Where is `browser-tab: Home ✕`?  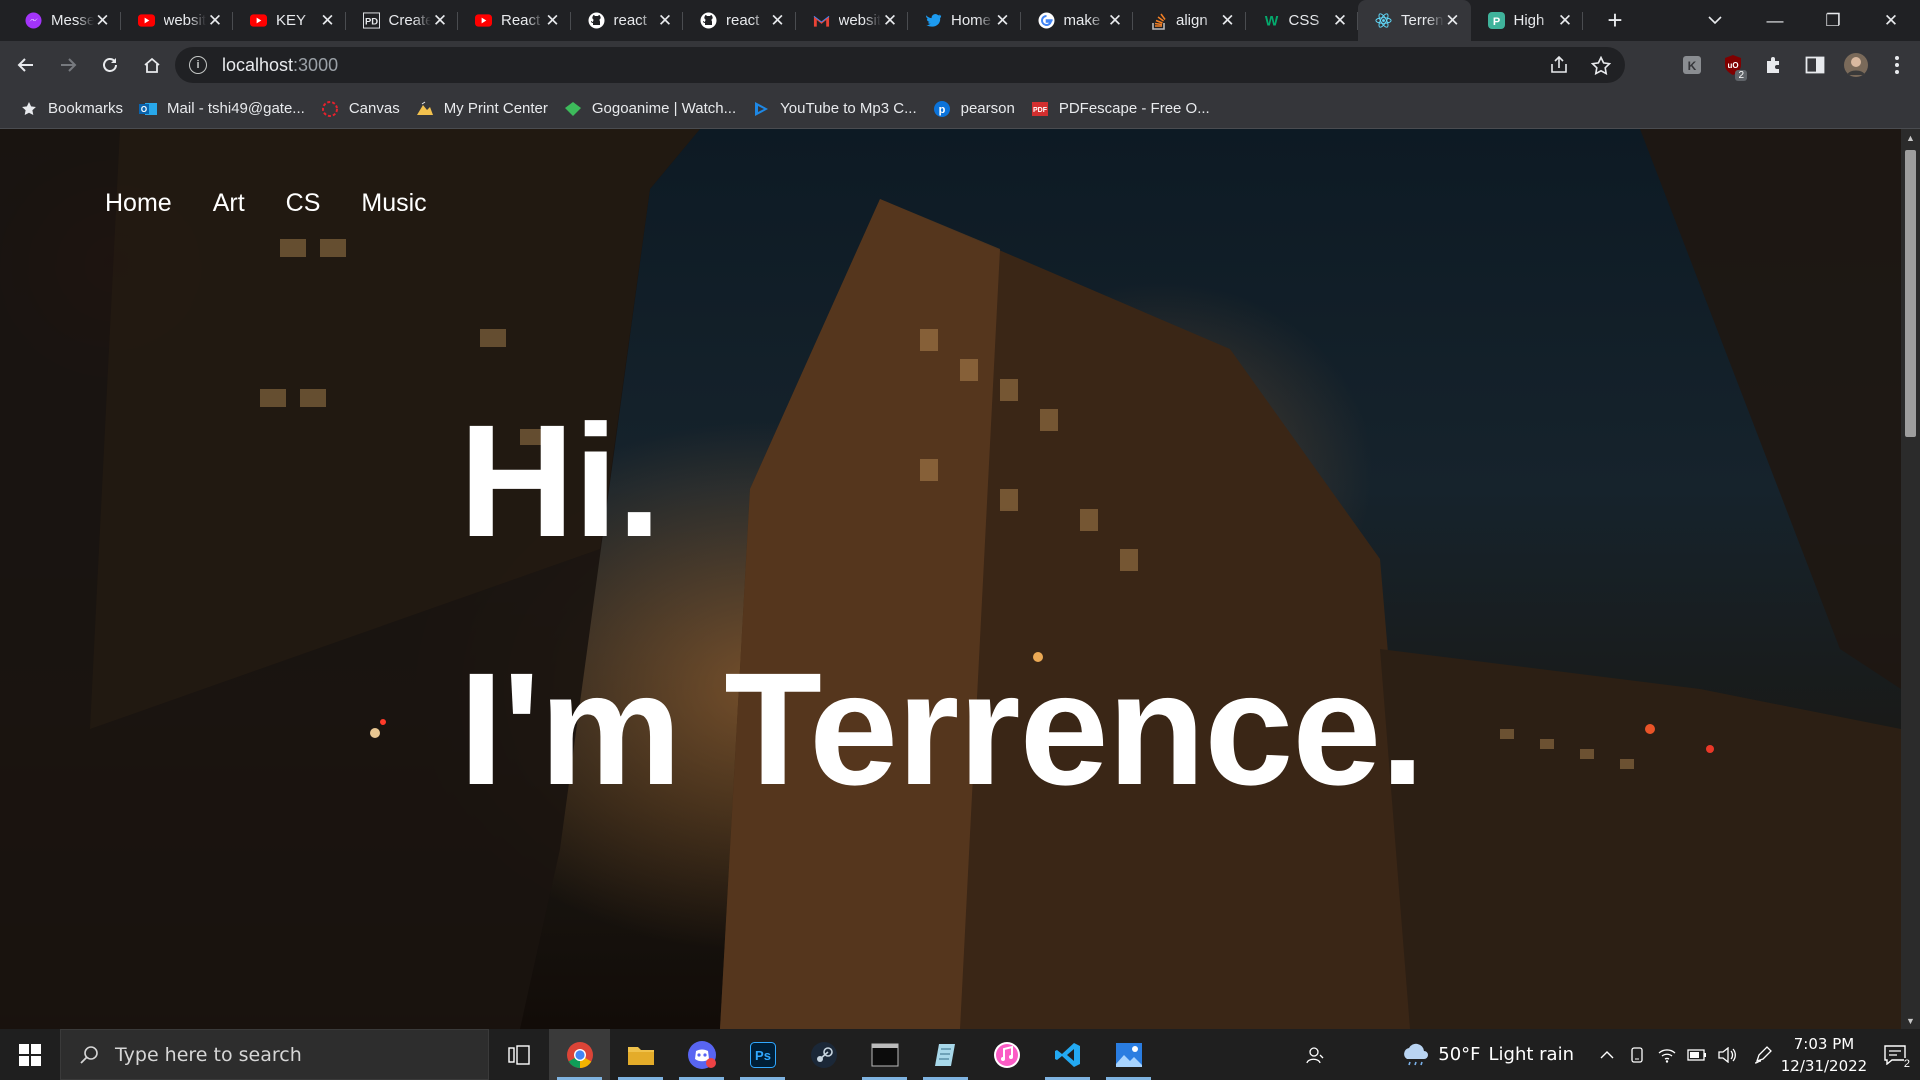 browser-tab: Home ✕ is located at coordinates (964, 20).